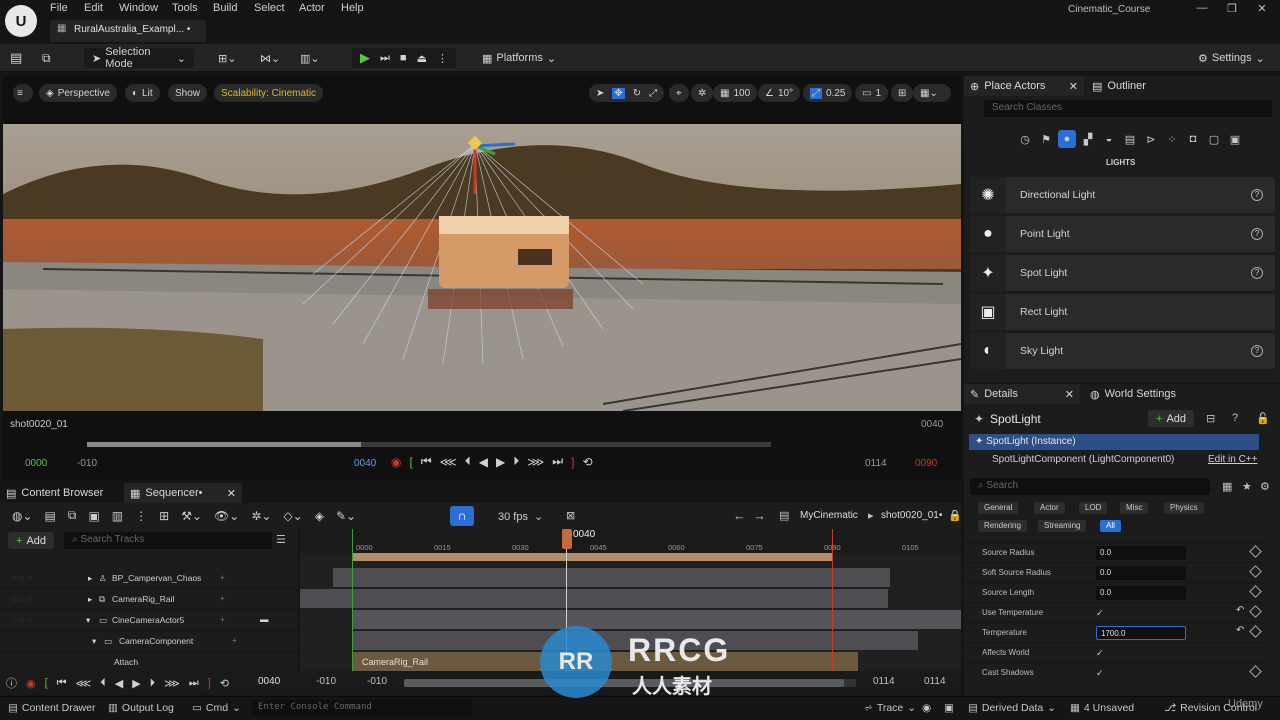  Describe the element at coordinates (1151, 139) in the screenshot. I see `geometry-icon: ⊳` at that location.